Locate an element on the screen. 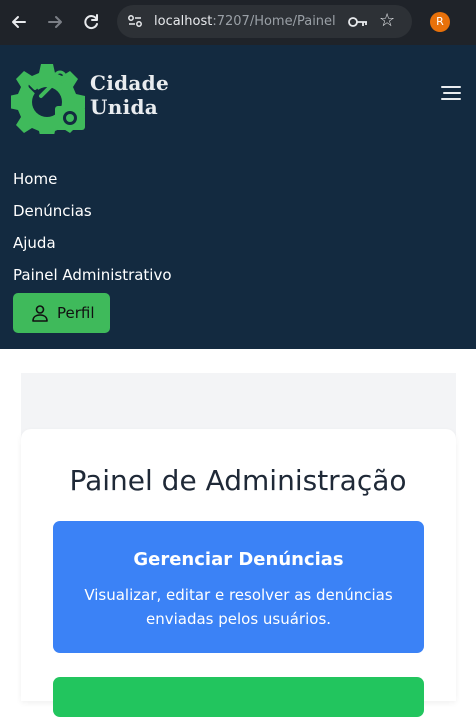 The height and width of the screenshot is (717, 476). perfil-label: Perfil is located at coordinates (76, 313).